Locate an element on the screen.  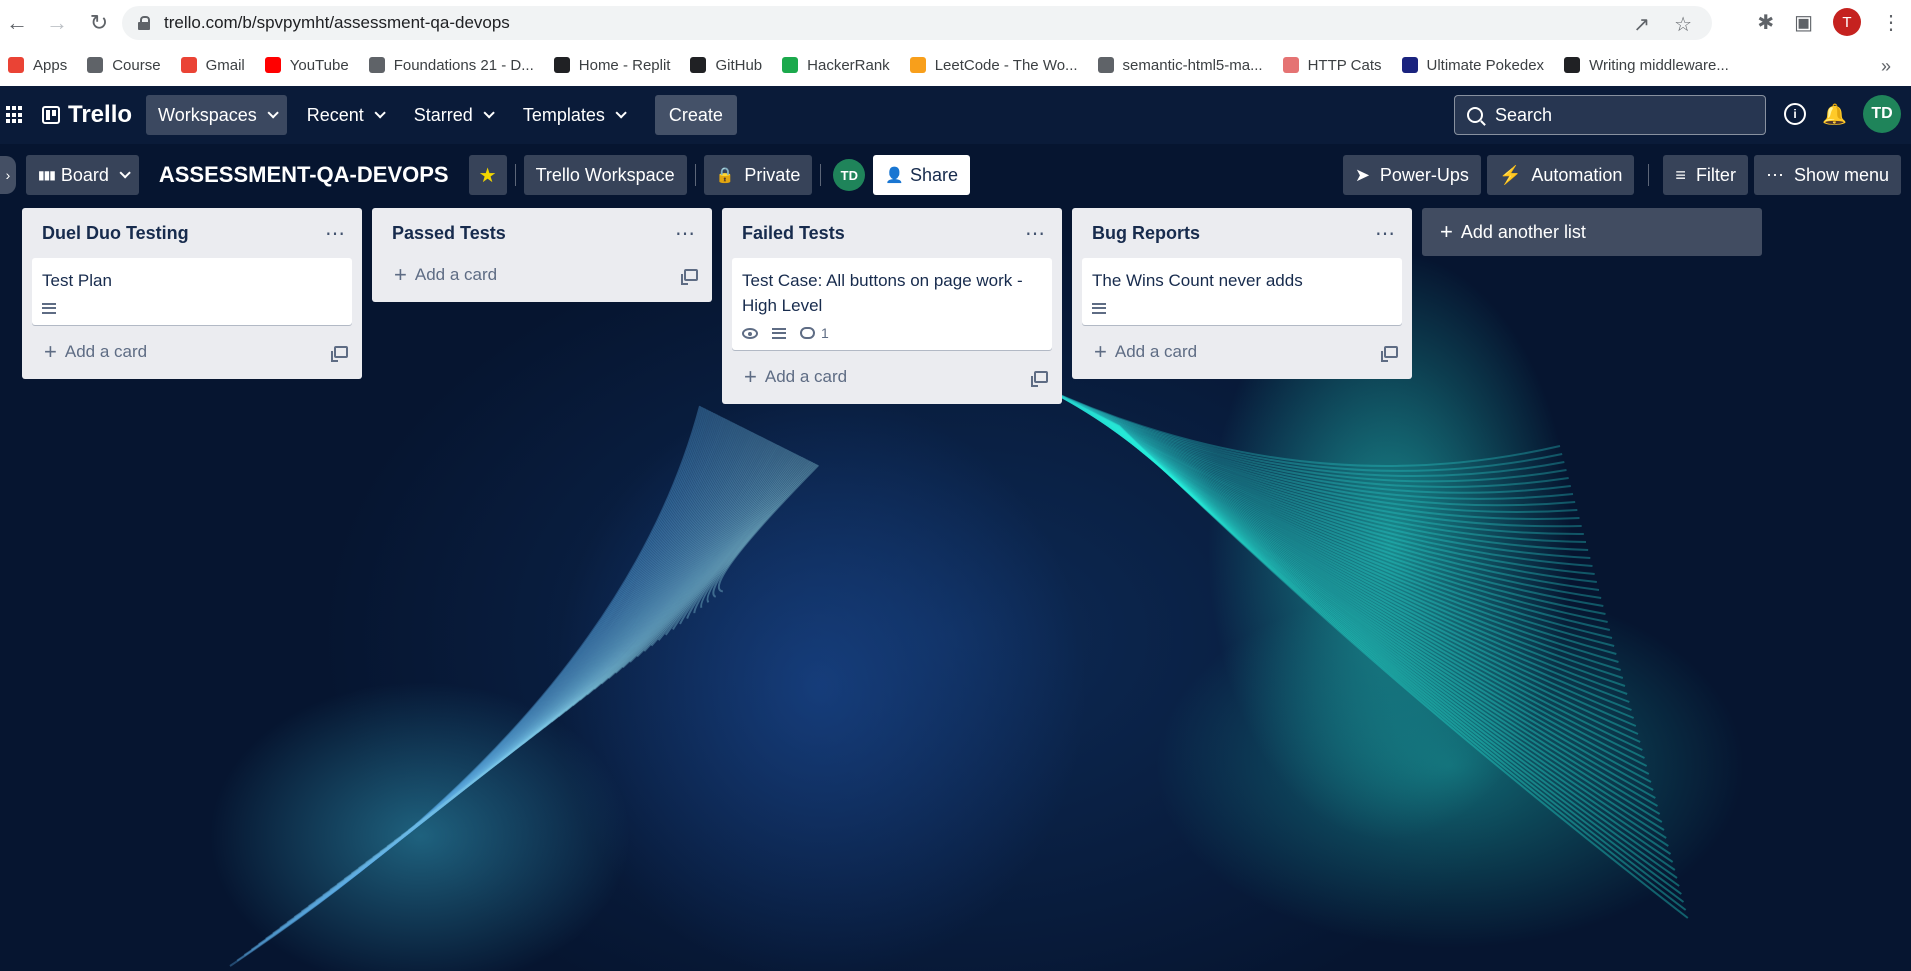
globe-icon is located at coordinates (95, 65).